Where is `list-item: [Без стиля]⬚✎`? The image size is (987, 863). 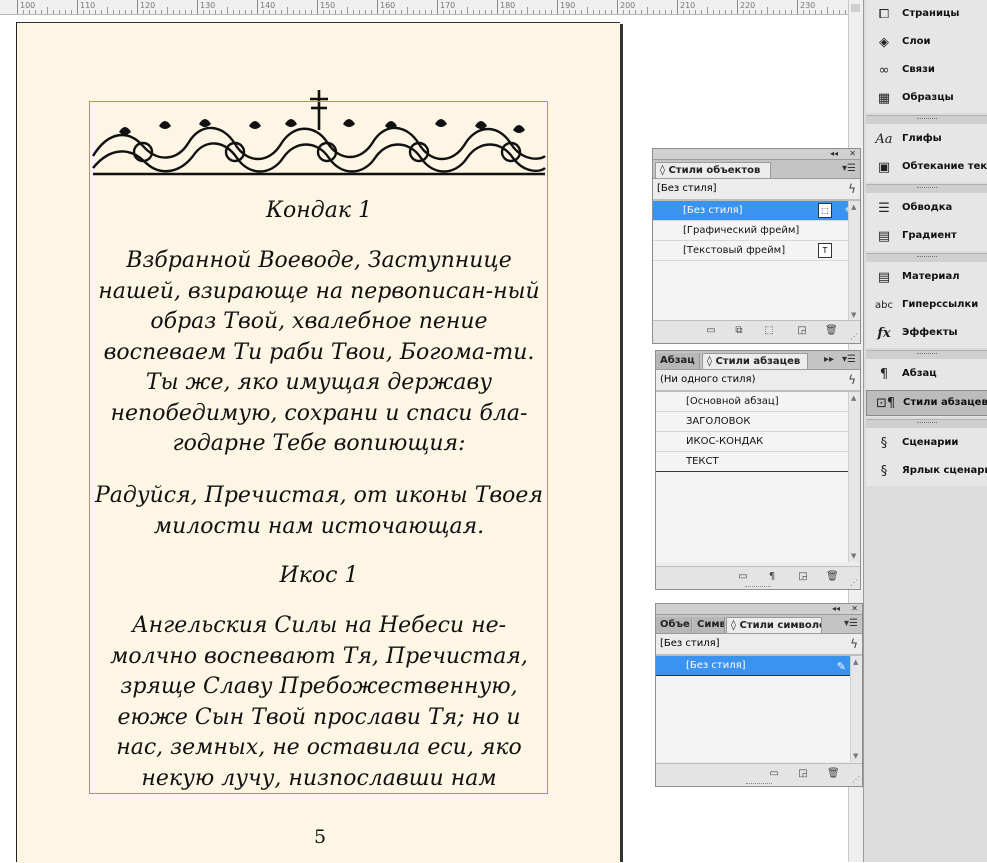
list-item: [Без стиля]⬚✎ is located at coordinates (756, 211).